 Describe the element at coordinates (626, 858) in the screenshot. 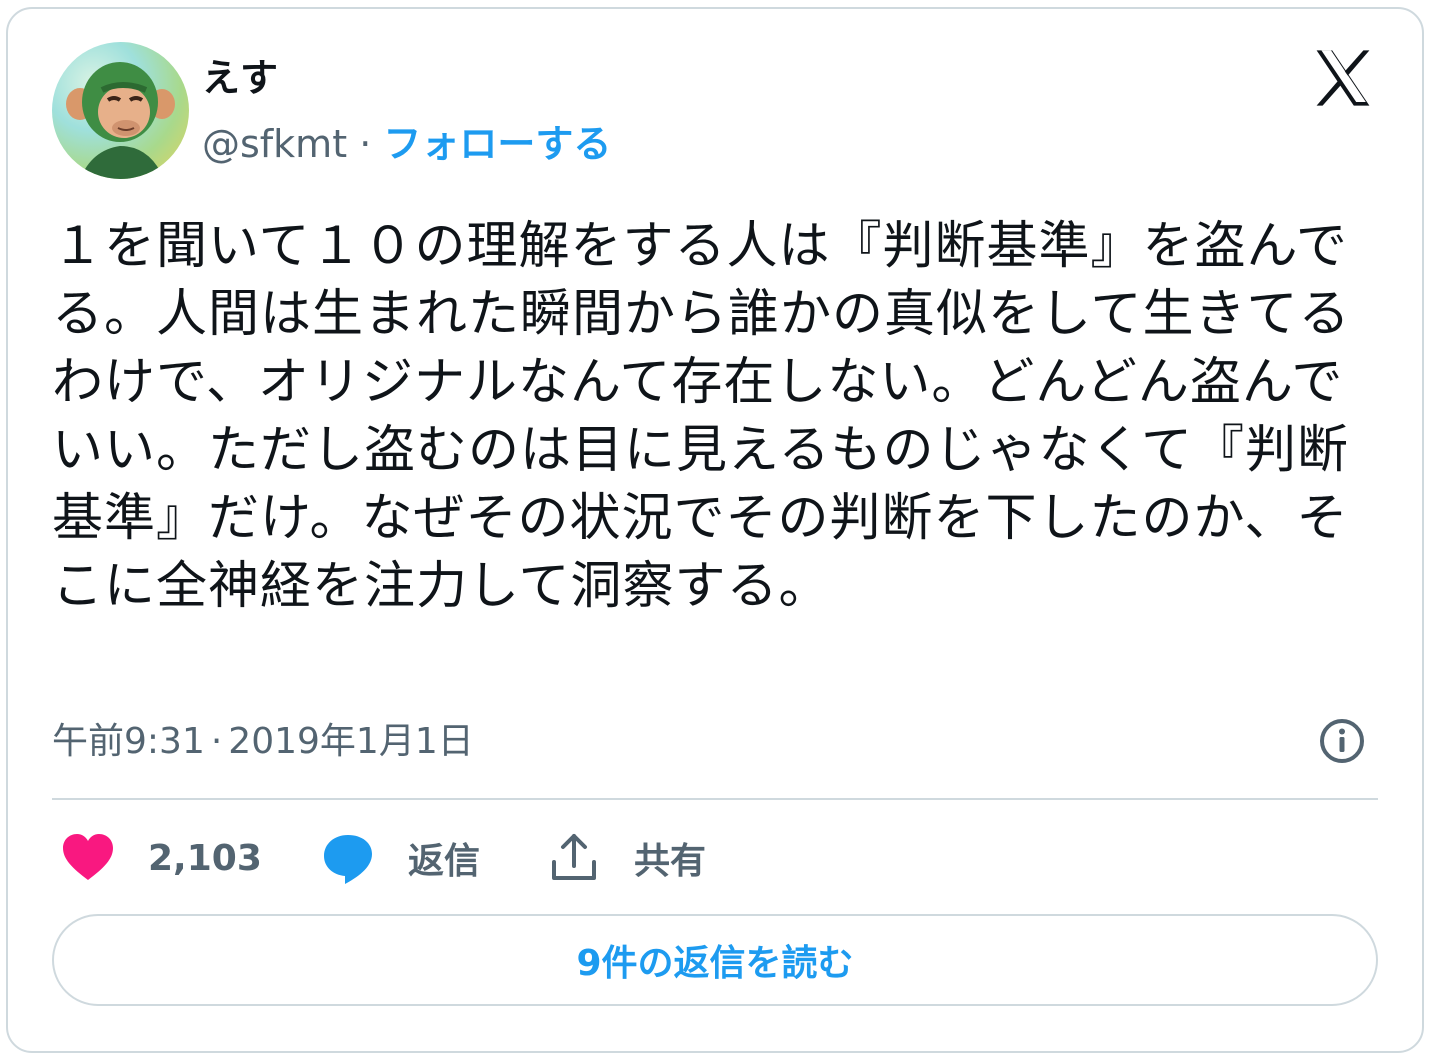

I see `share-button: 共有` at that location.